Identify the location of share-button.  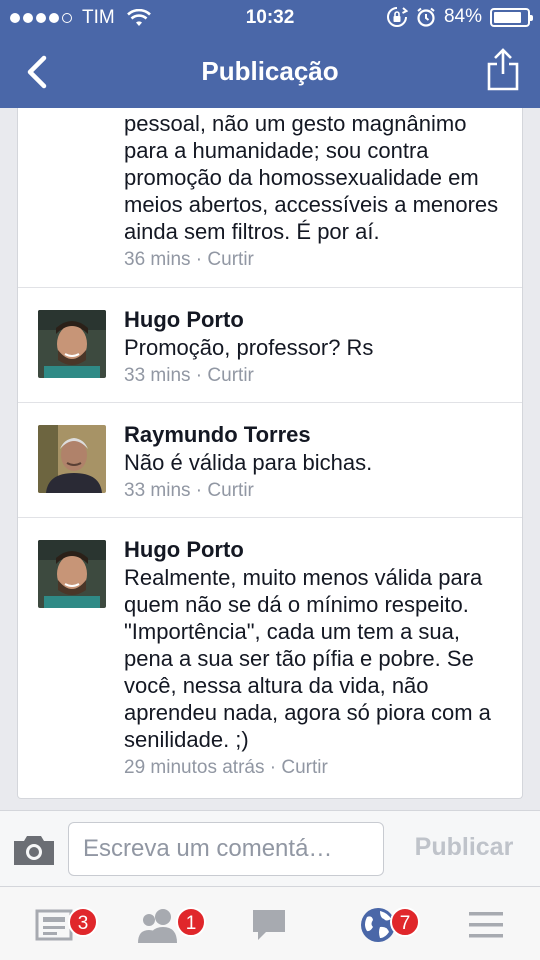
(503, 70).